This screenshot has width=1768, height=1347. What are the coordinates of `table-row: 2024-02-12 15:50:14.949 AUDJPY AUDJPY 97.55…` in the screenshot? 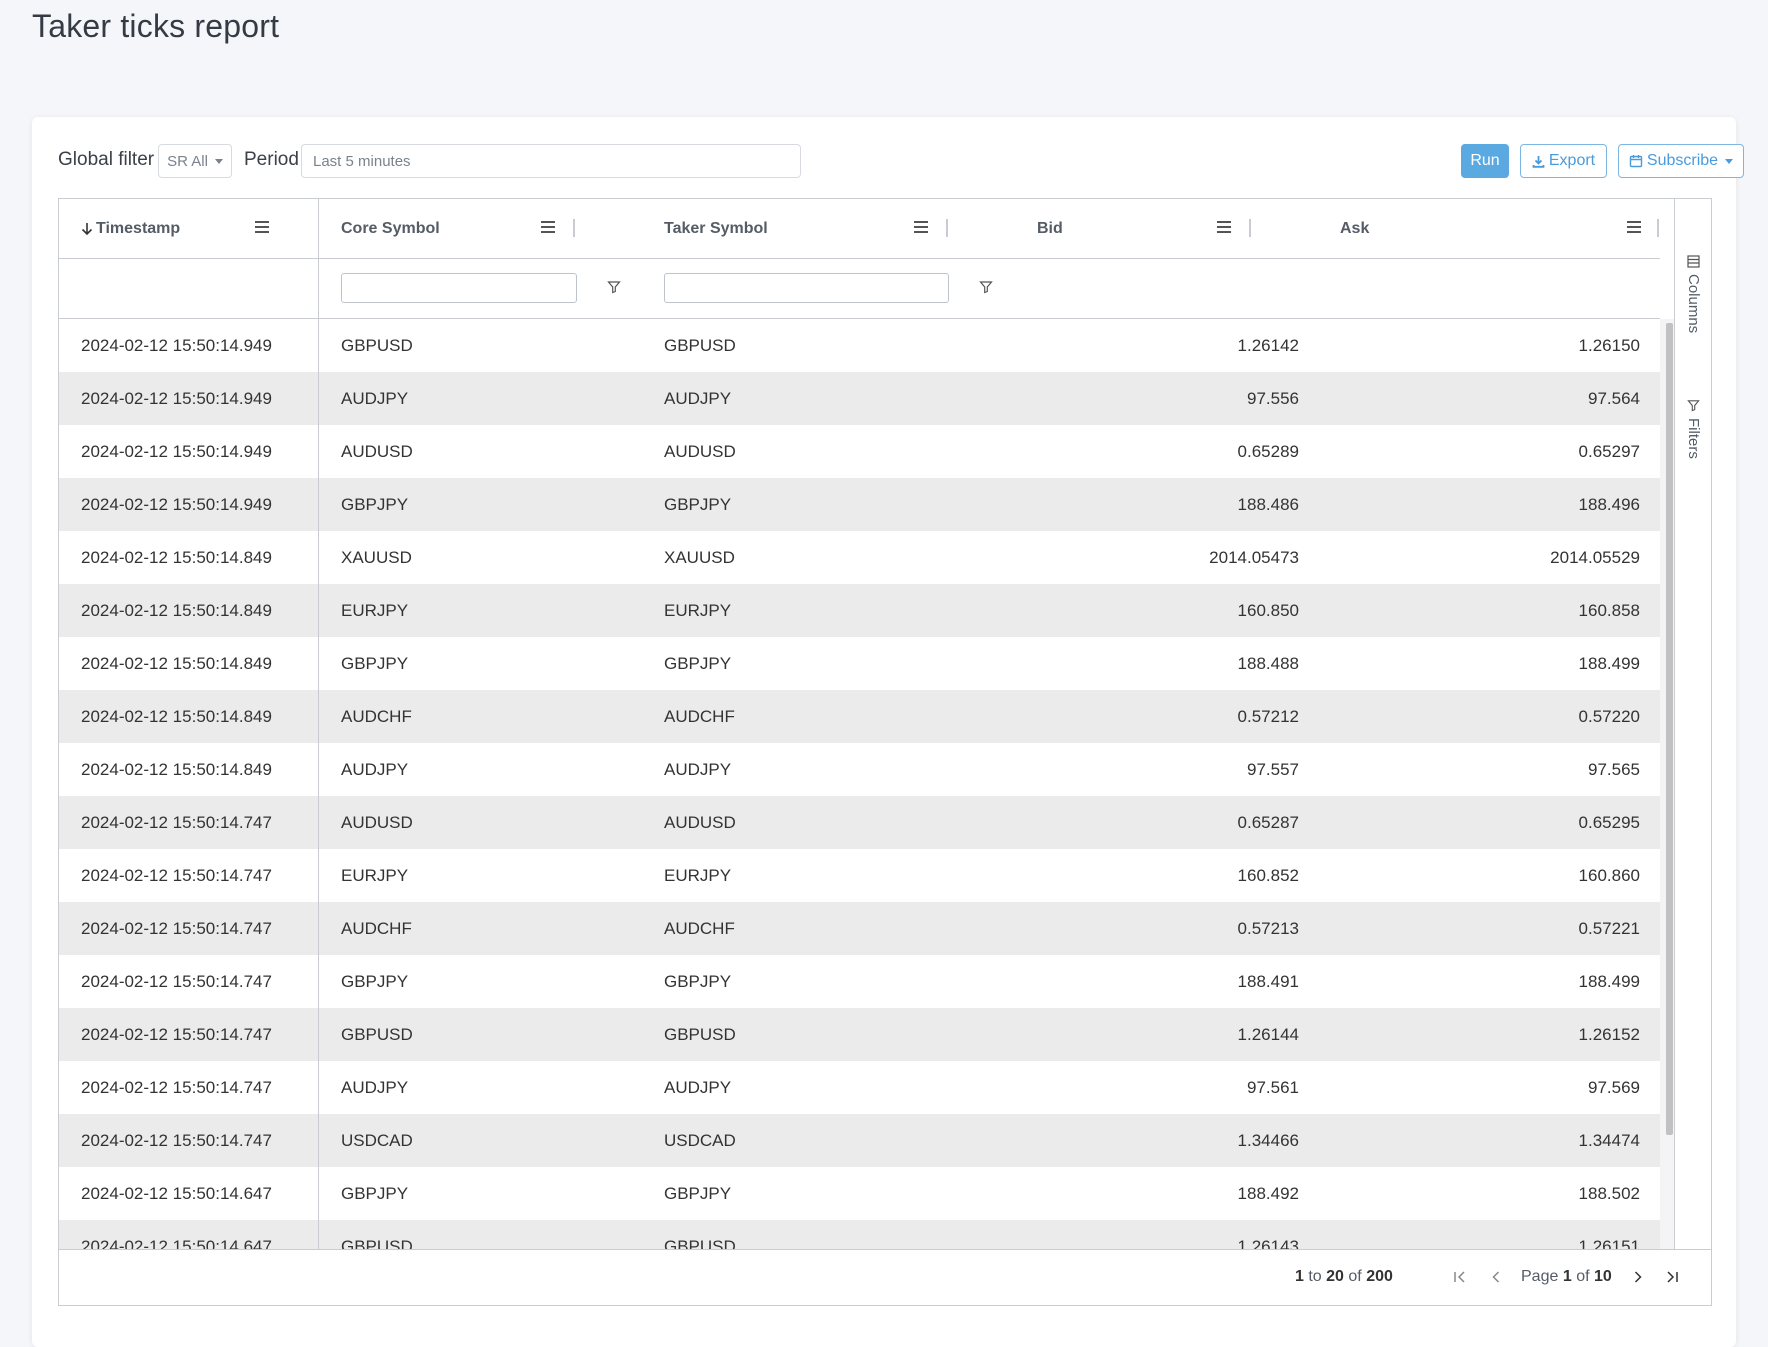 It's located at (859, 398).